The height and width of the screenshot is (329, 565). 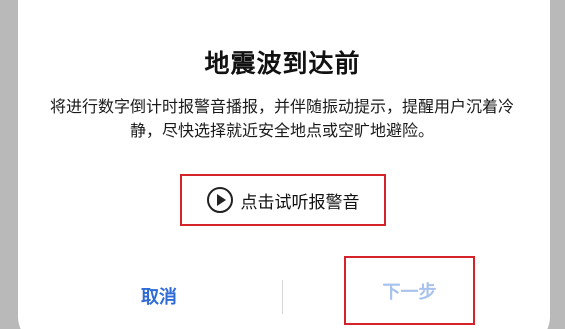 What do you see at coordinates (409, 290) in the screenshot?
I see `next-step-button: 下一步` at bounding box center [409, 290].